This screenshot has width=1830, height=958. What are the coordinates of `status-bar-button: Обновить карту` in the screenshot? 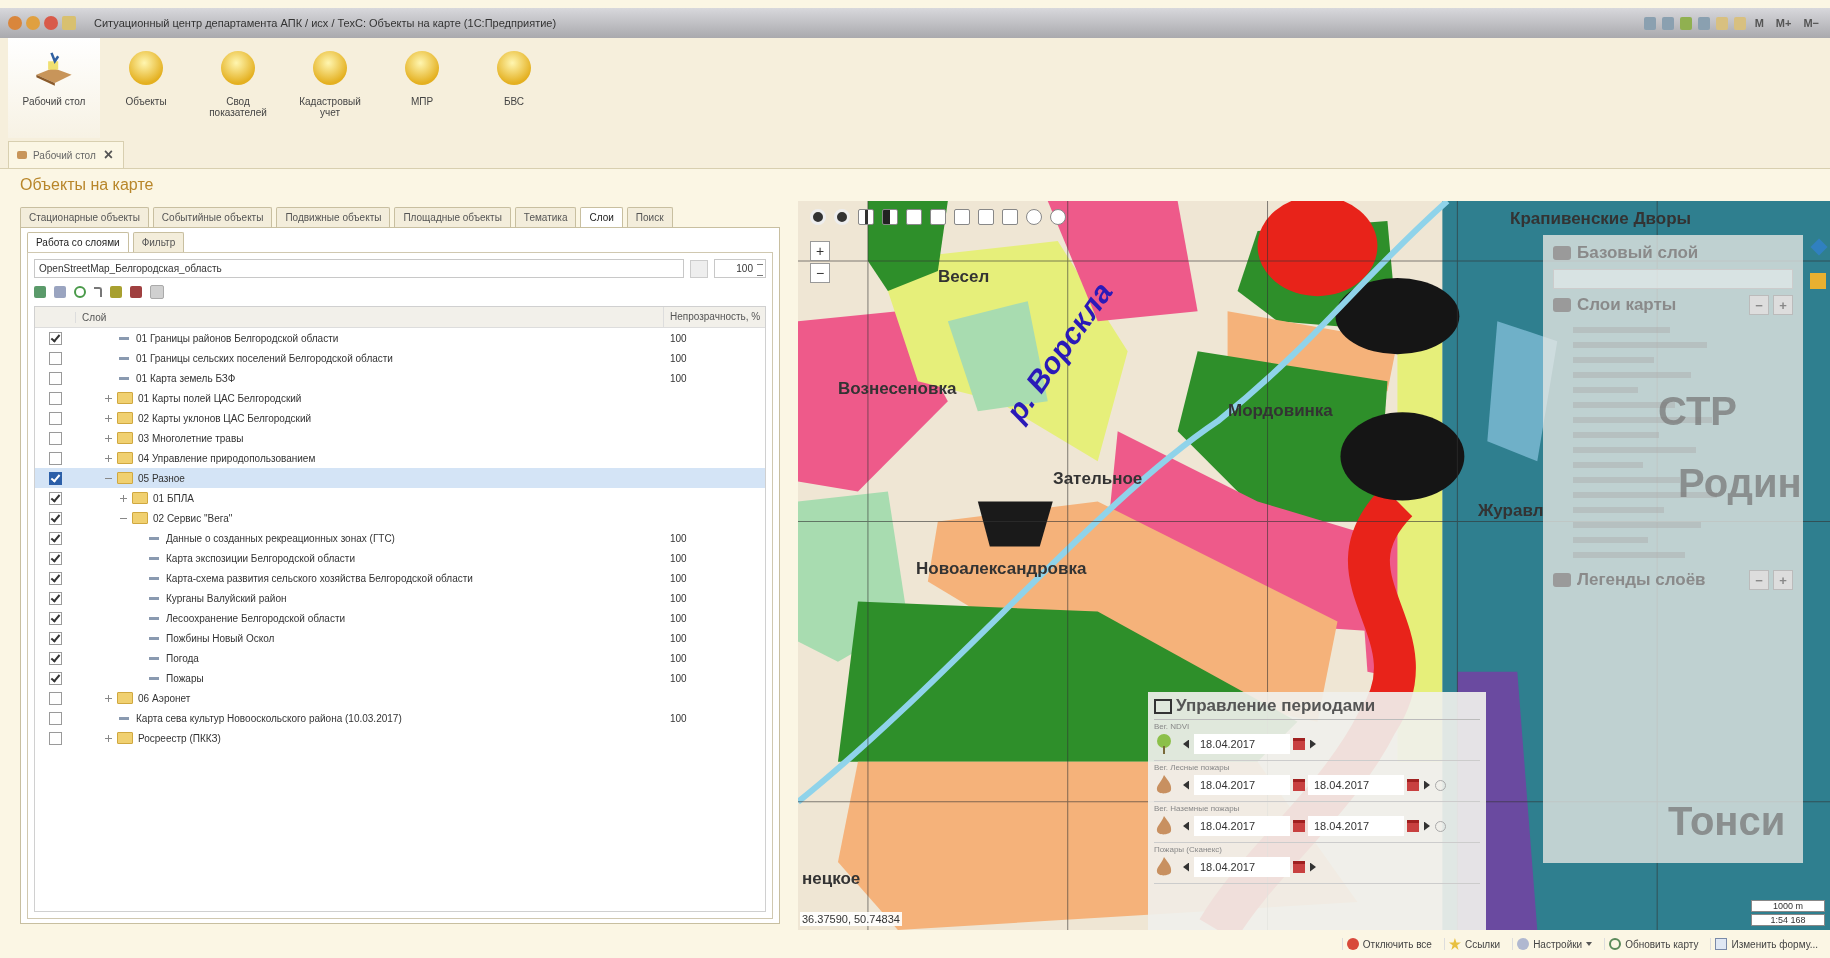 It's located at (1653, 944).